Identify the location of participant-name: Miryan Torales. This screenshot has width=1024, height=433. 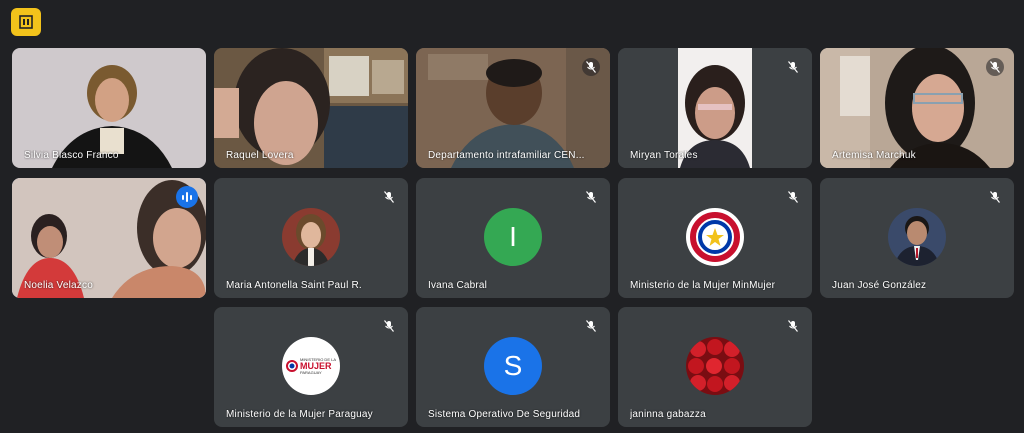
(664, 155).